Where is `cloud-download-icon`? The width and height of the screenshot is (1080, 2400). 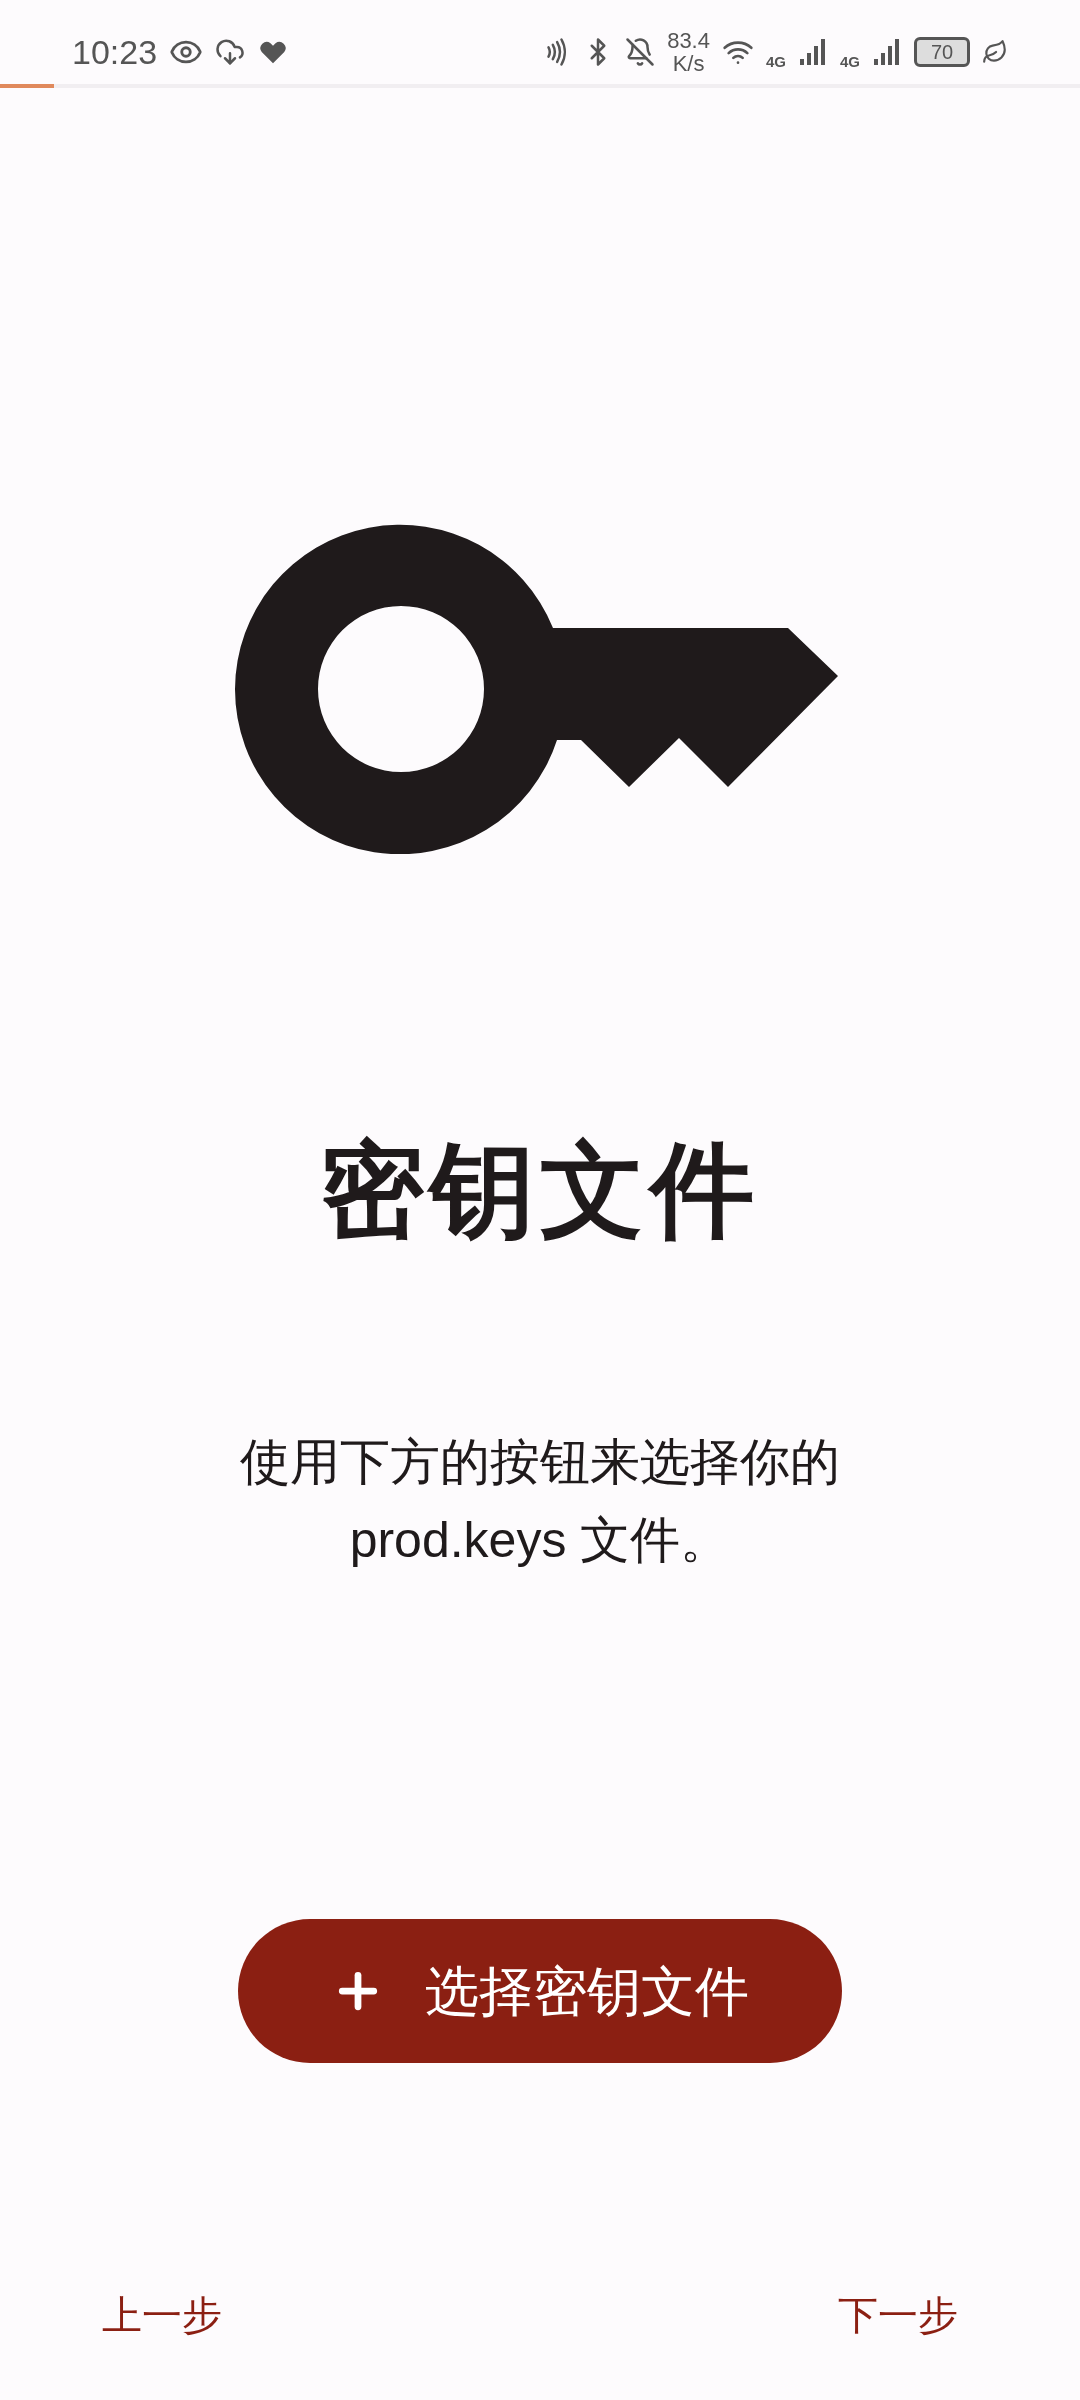 cloud-download-icon is located at coordinates (230, 52).